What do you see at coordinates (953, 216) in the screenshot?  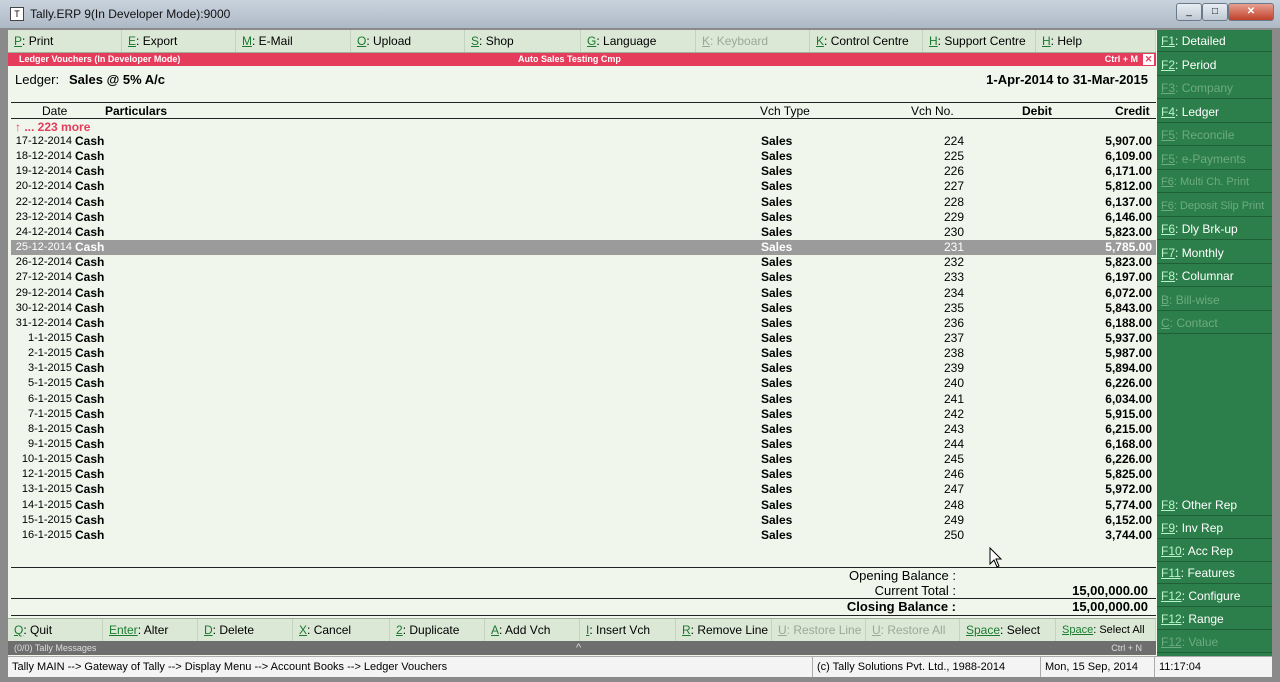 I see `row-vch-no: 229` at bounding box center [953, 216].